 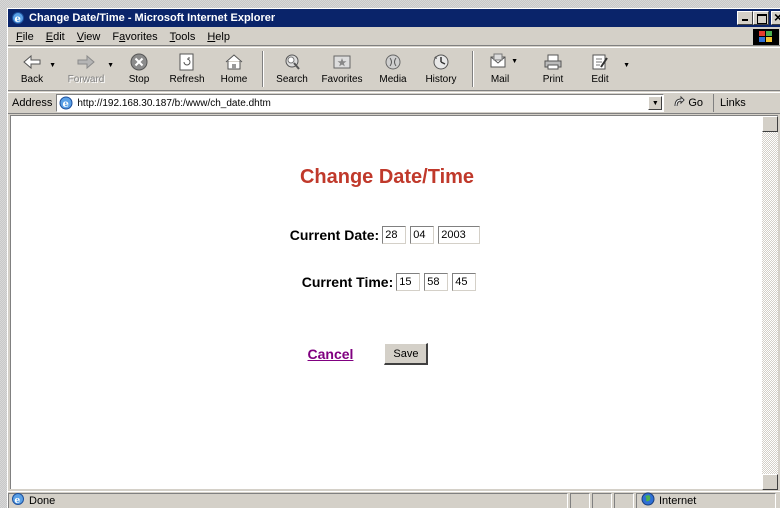 I want to click on status-text-panel: e Done, so click(x=288, y=500).